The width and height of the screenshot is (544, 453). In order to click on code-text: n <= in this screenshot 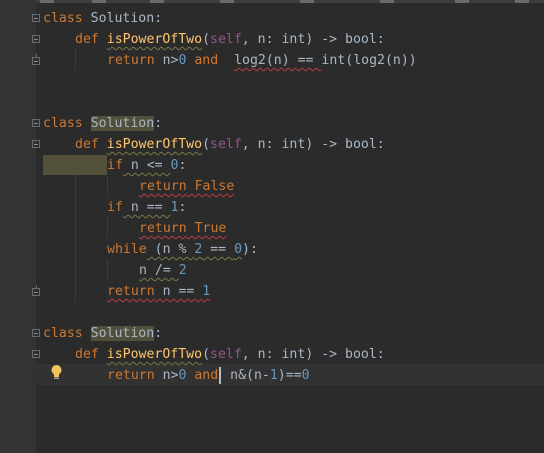, I will do `click(146, 165)`.